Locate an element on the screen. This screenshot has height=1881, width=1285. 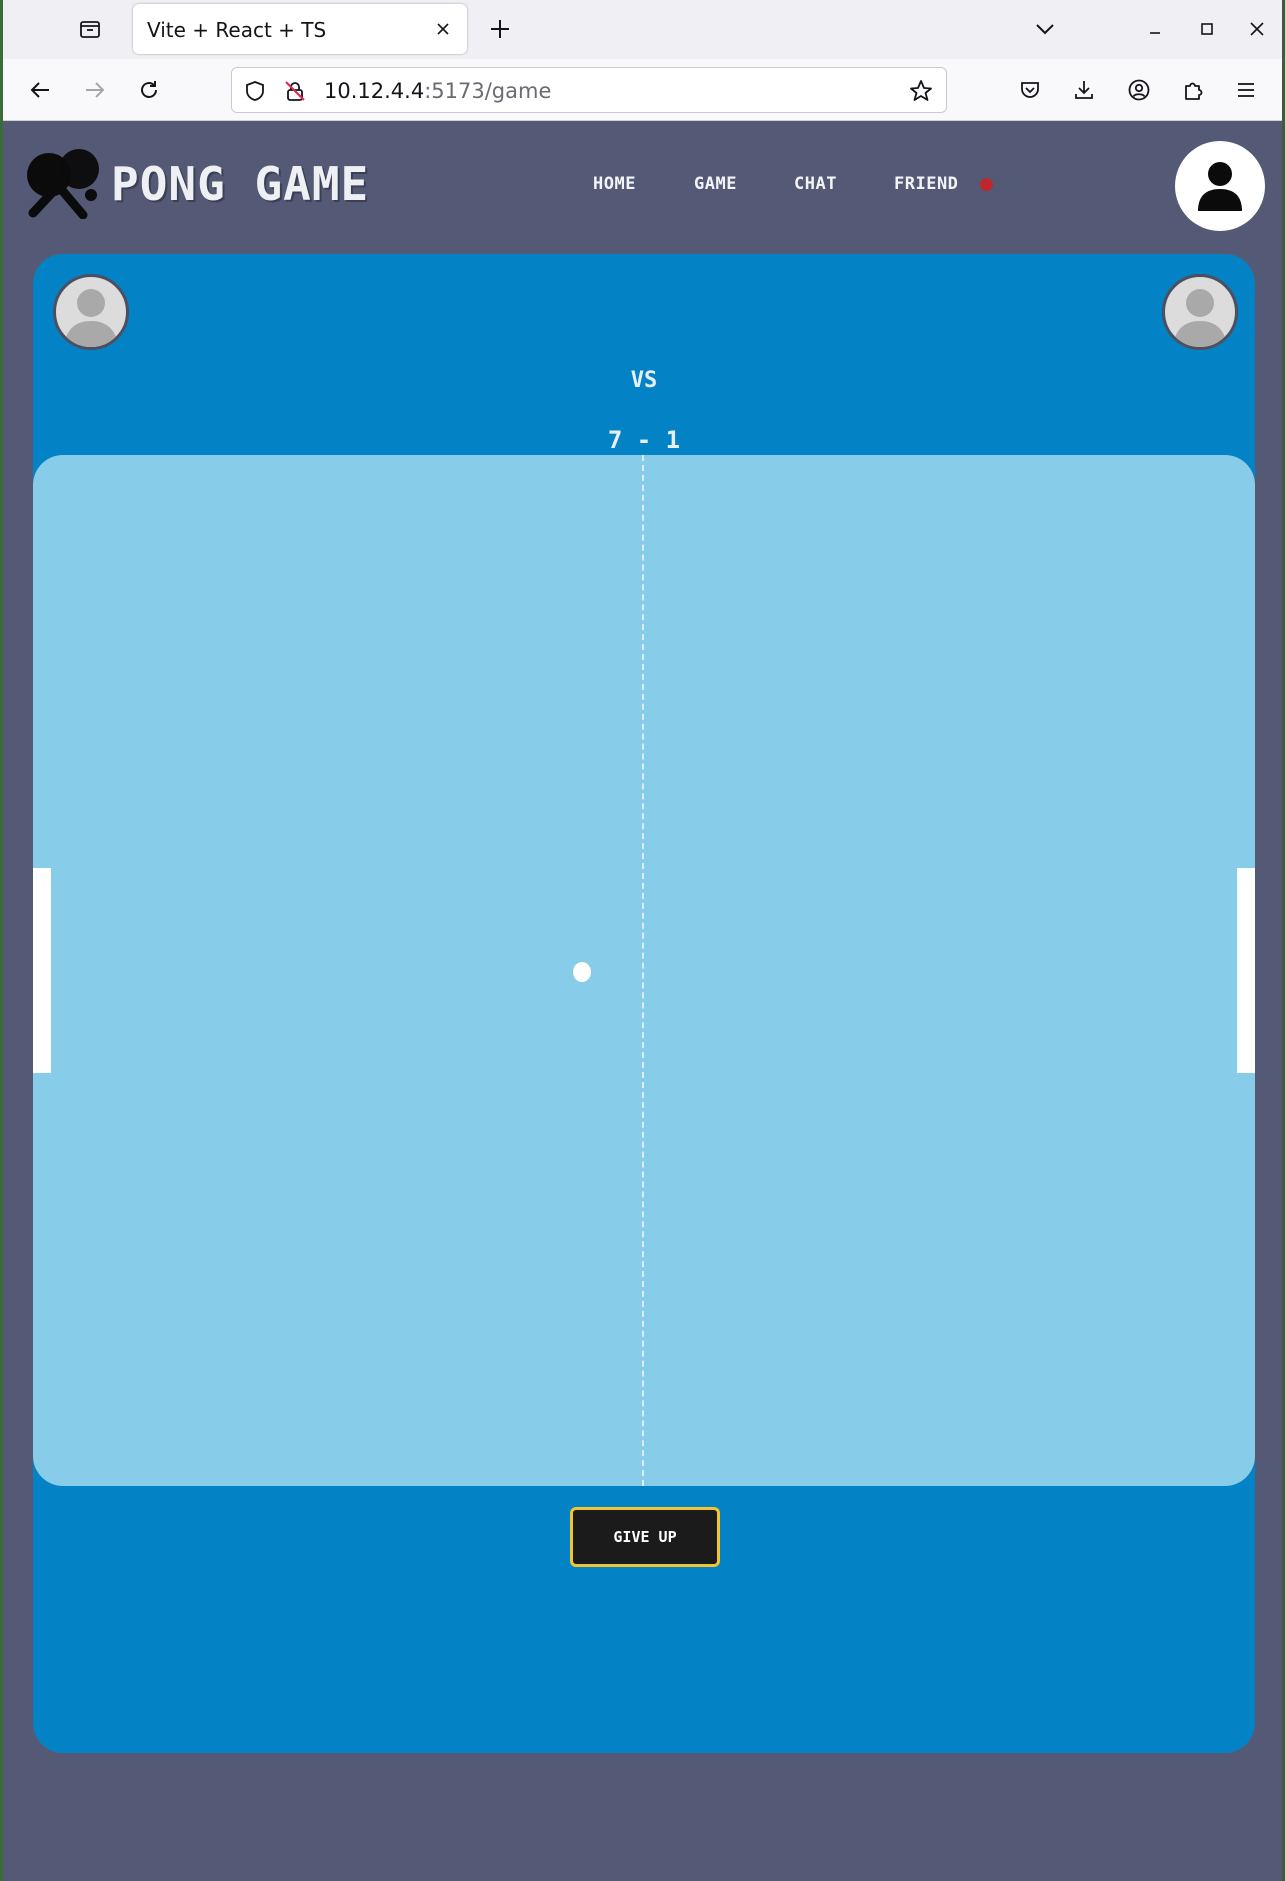
profile-button is located at coordinates (1220, 186).